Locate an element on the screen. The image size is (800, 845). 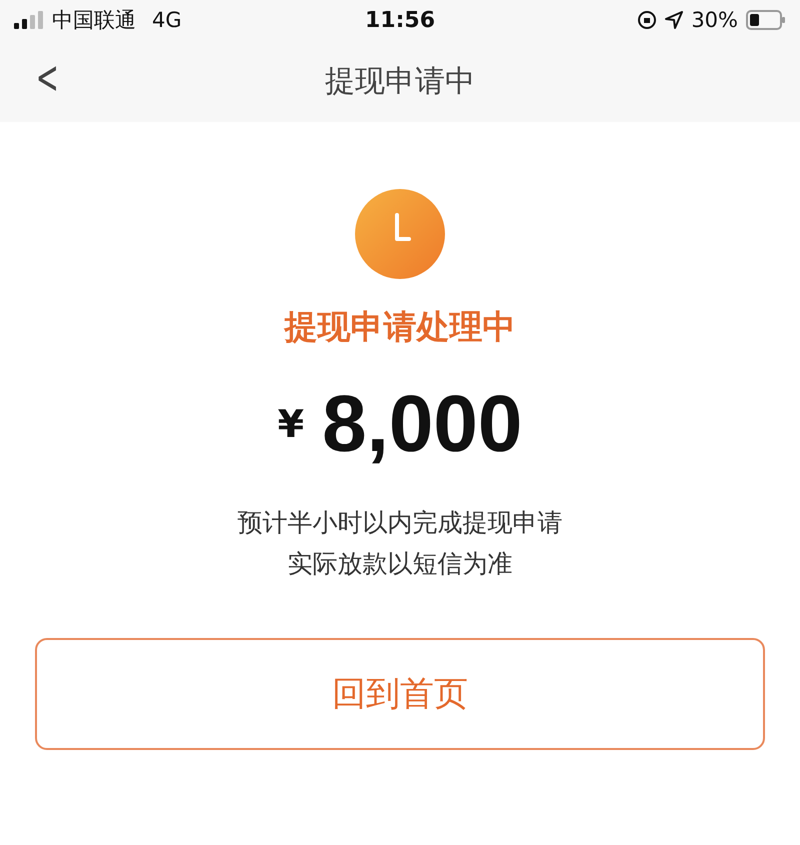
status-time: 11:56 is located at coordinates (400, 20).